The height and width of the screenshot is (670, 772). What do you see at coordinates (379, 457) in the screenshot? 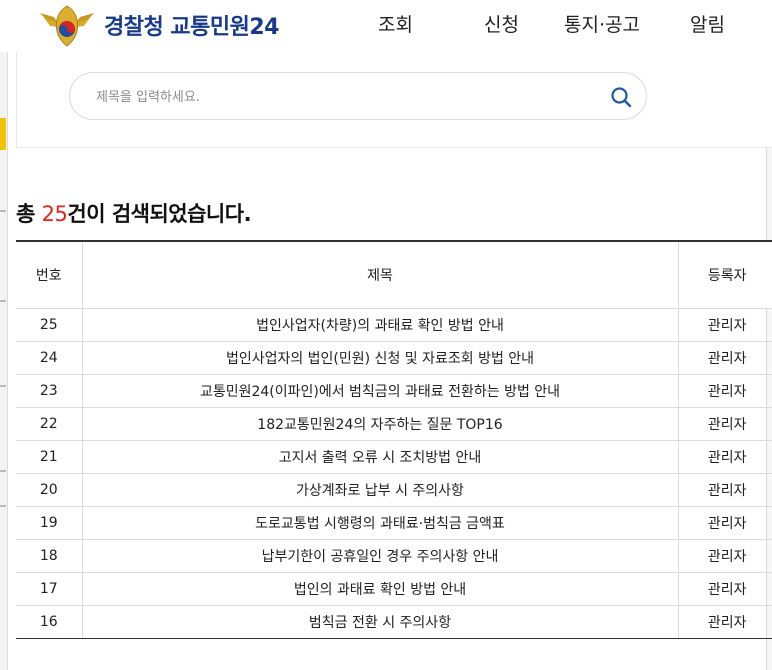
I see `row-title-link: 고지서 출력 오류 시 조치방법 안내` at bounding box center [379, 457].